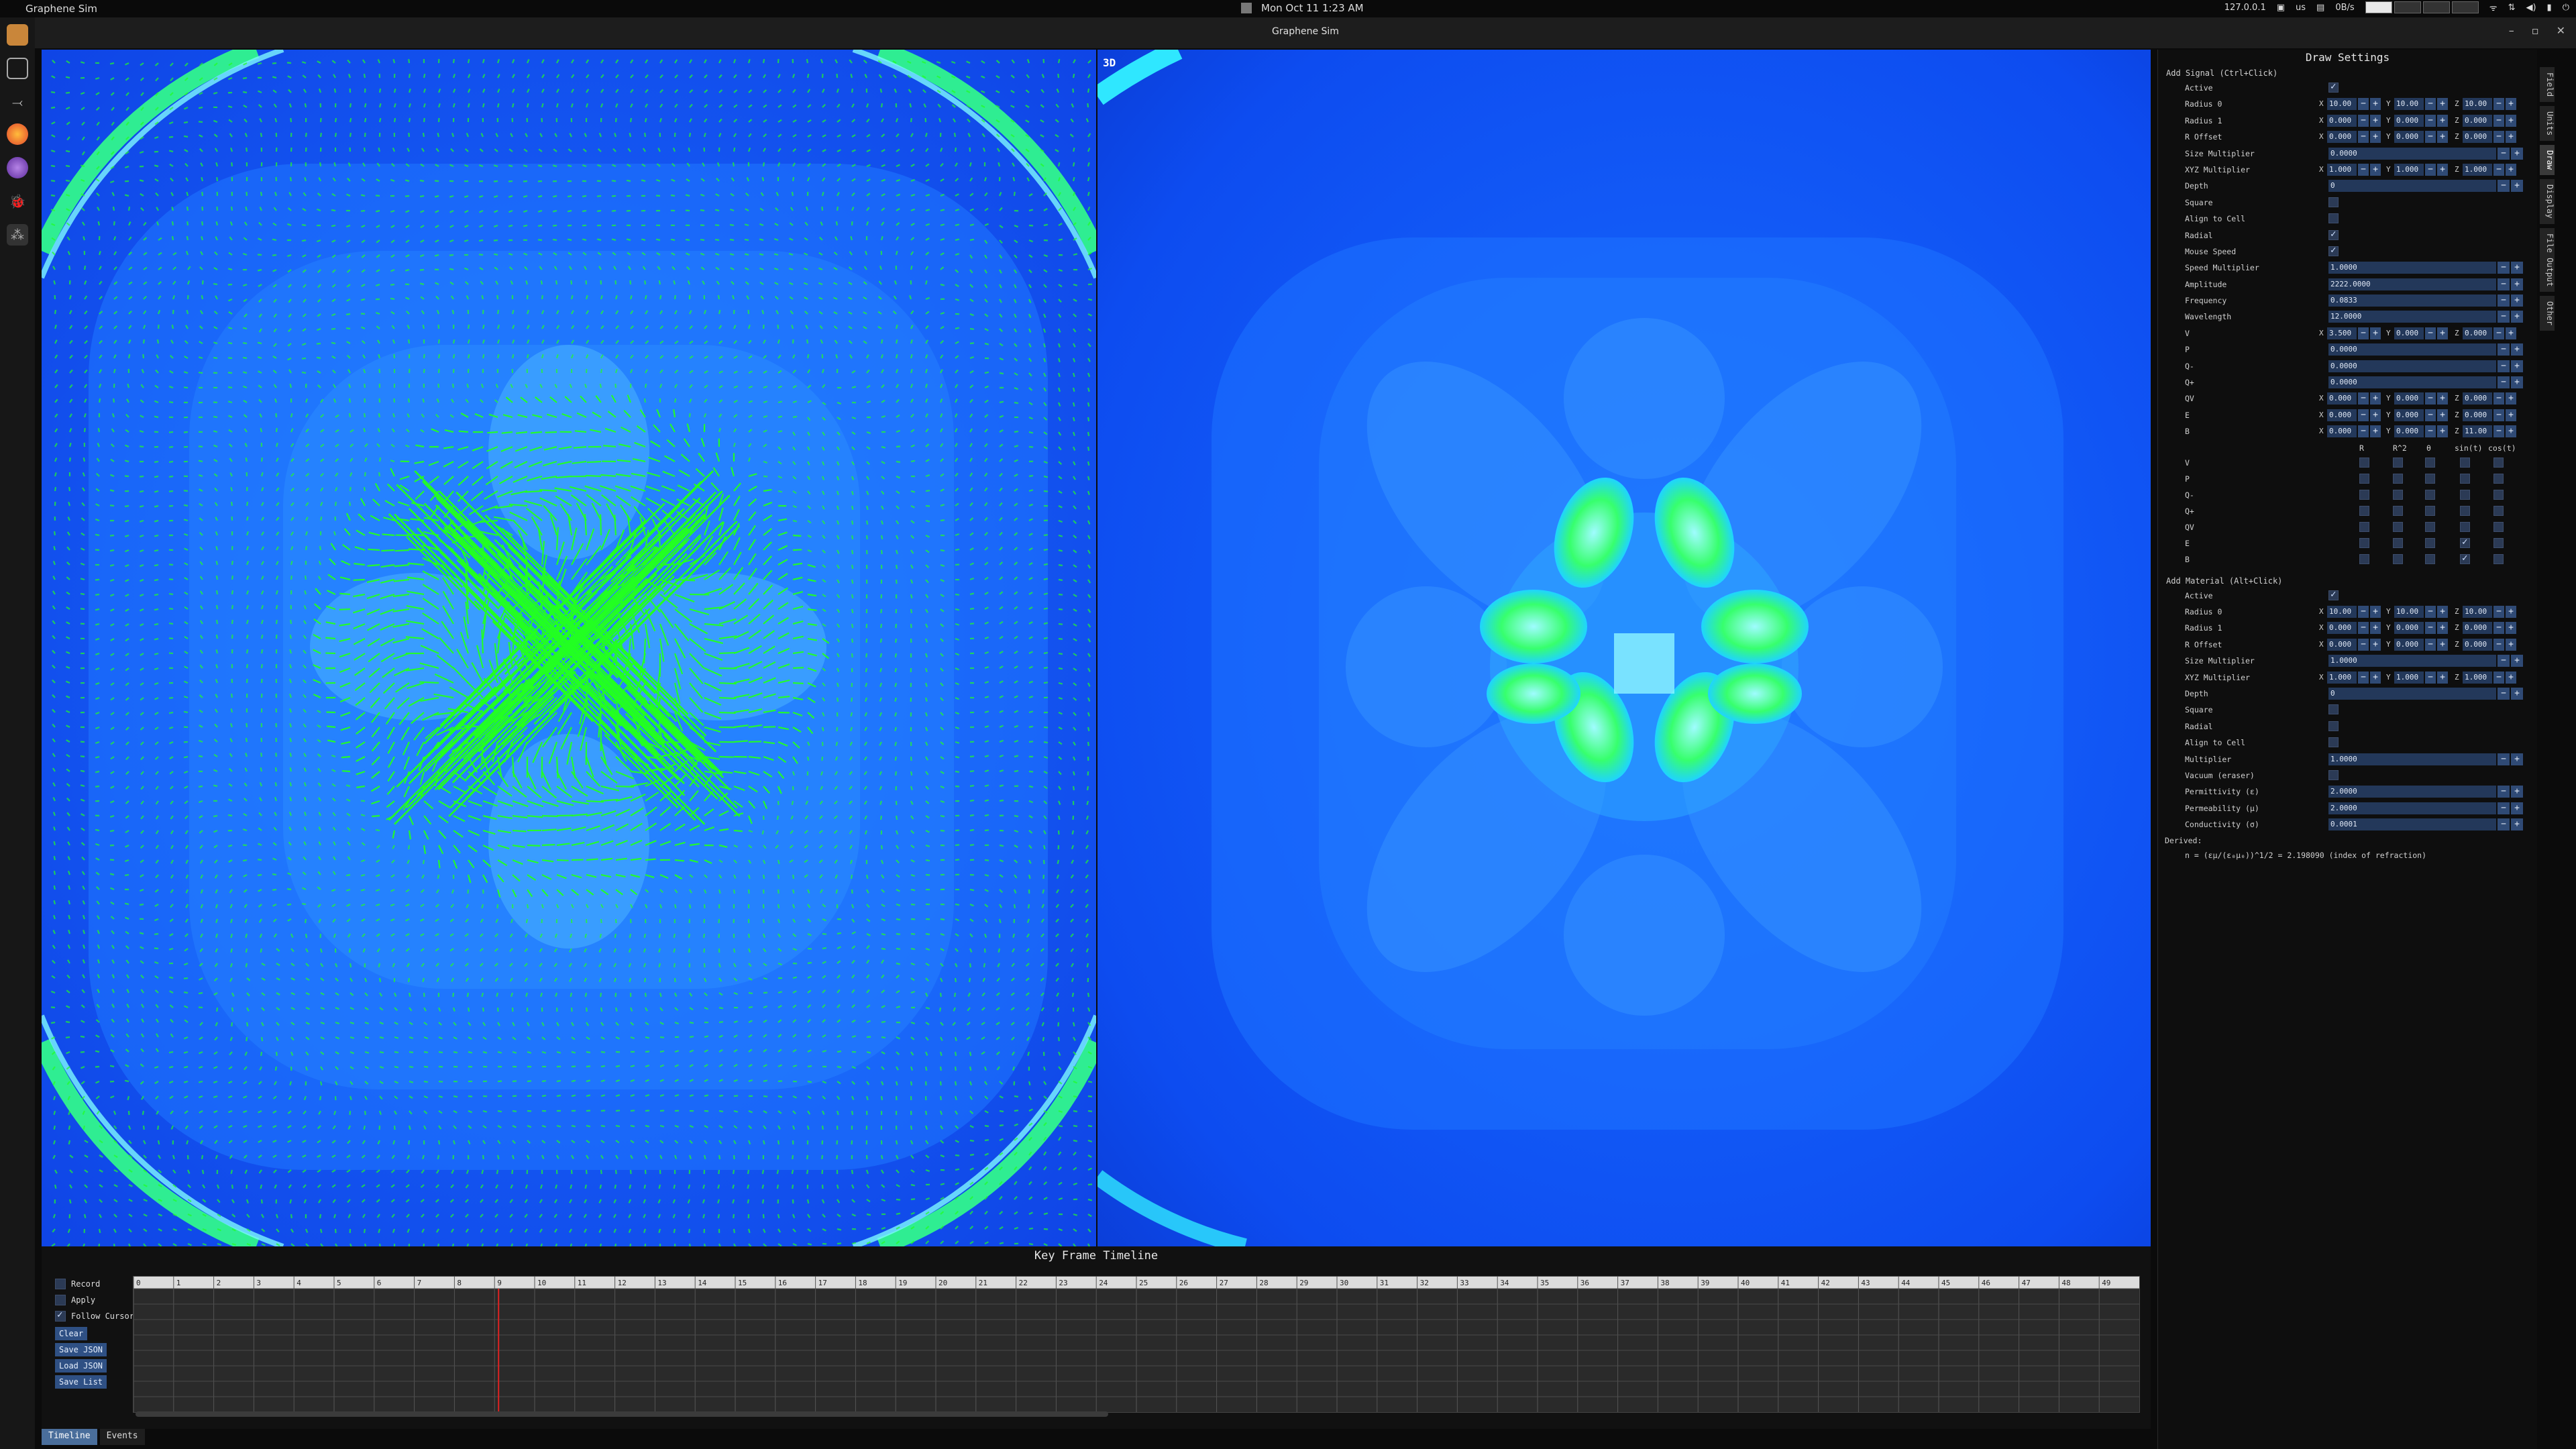 The width and height of the screenshot is (2576, 1449). What do you see at coordinates (2549, 8) in the screenshot?
I see `battery-icon: ▮` at bounding box center [2549, 8].